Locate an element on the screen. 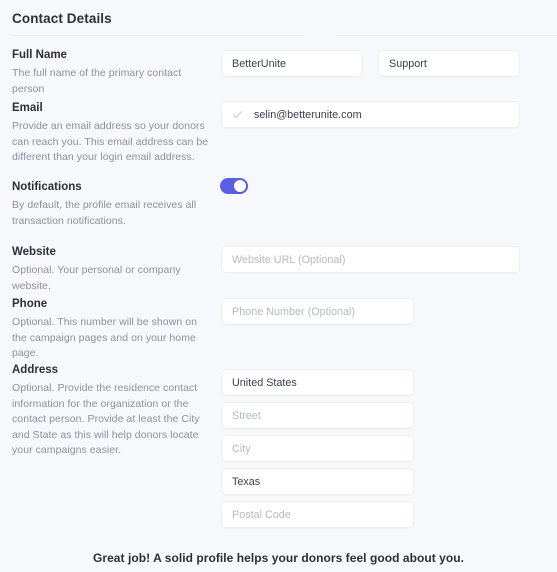 Image resolution: width=557 pixels, height=572 pixels. notifications-toggle is located at coordinates (234, 186).